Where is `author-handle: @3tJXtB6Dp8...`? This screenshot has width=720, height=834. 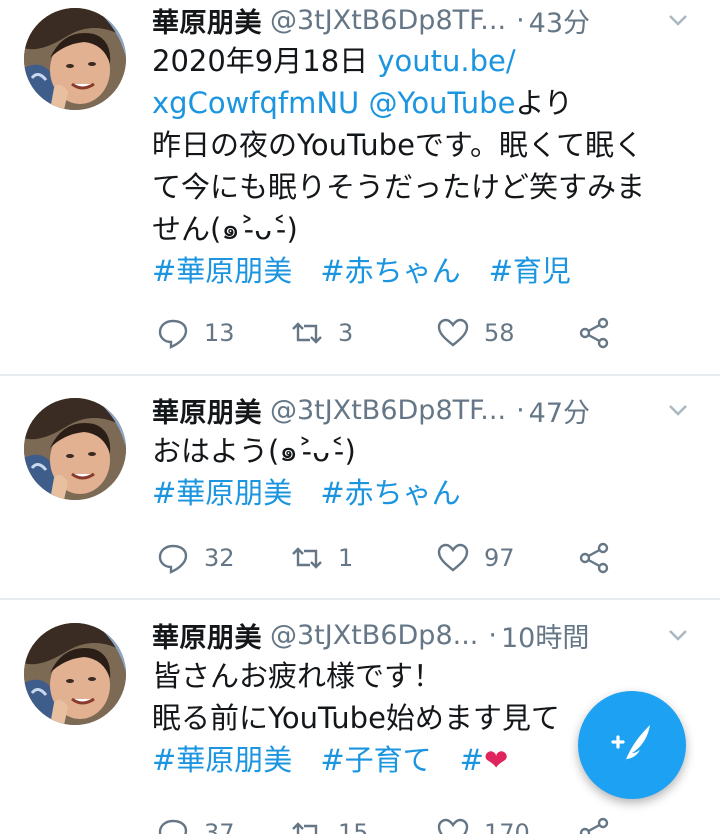
author-handle: @3tJXtB6Dp8... is located at coordinates (374, 635).